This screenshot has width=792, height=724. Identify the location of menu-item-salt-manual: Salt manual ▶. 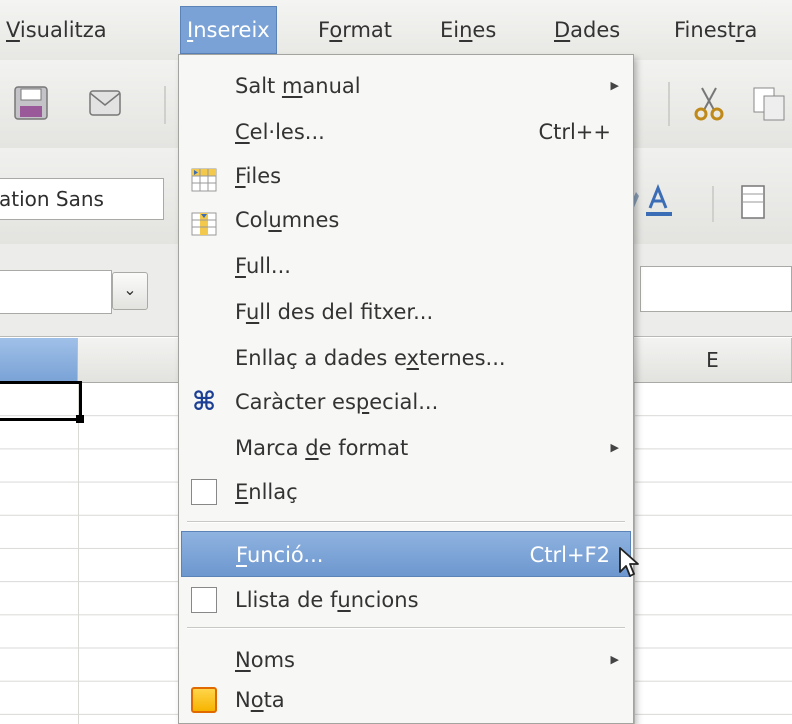
(406, 86).